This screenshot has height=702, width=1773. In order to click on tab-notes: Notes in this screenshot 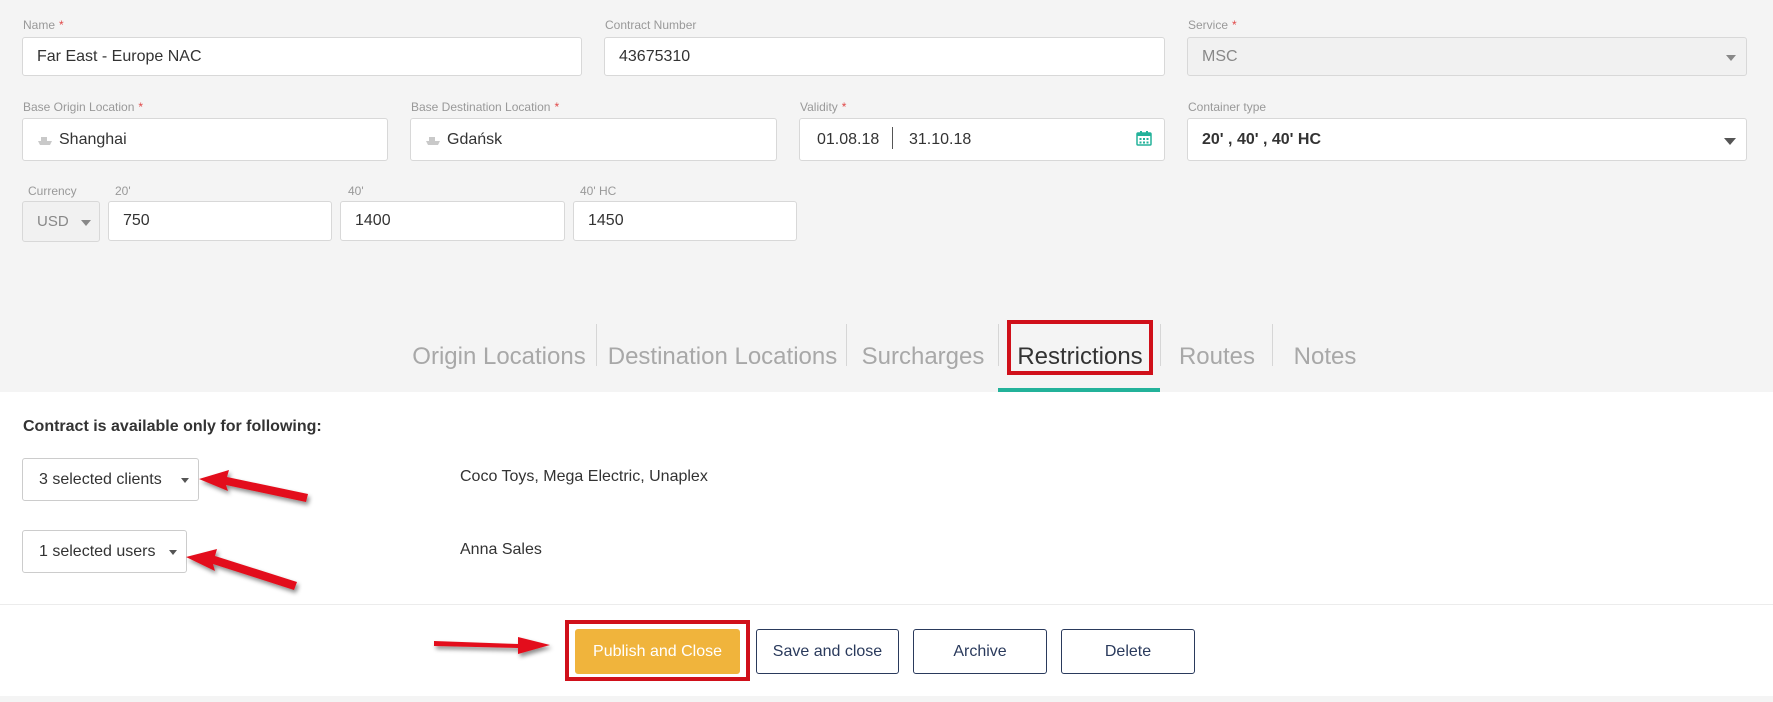, I will do `click(1325, 357)`.